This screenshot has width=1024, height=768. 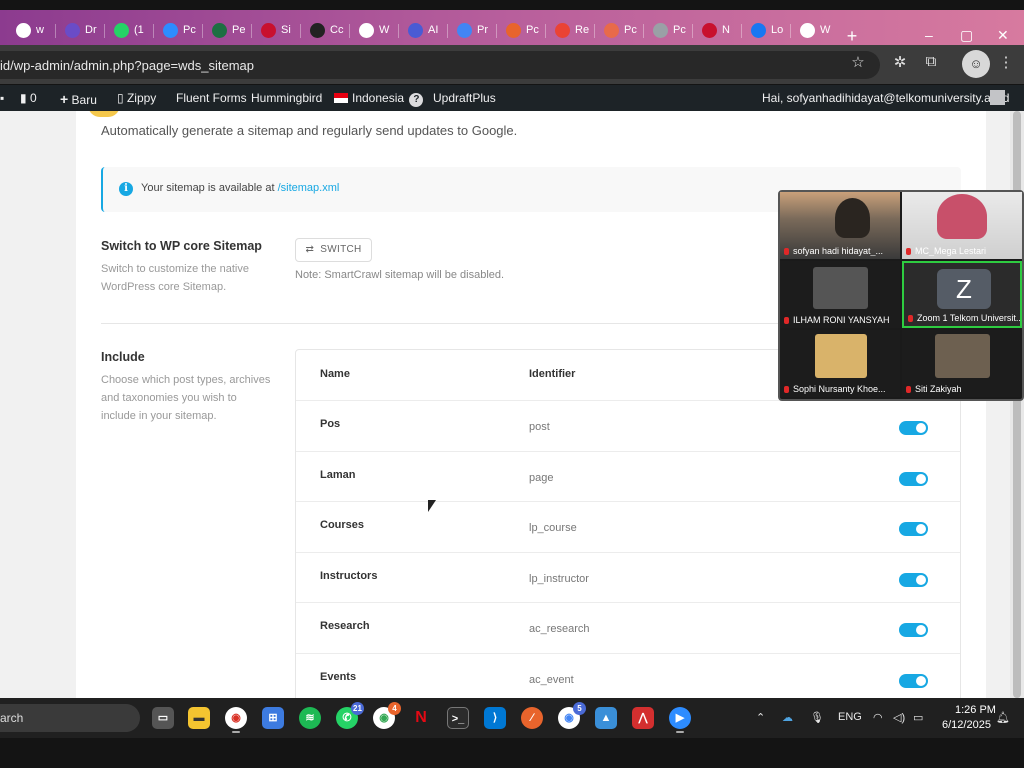 What do you see at coordinates (464, 98) in the screenshot?
I see `updraftplus-link: UpdraftPlus` at bounding box center [464, 98].